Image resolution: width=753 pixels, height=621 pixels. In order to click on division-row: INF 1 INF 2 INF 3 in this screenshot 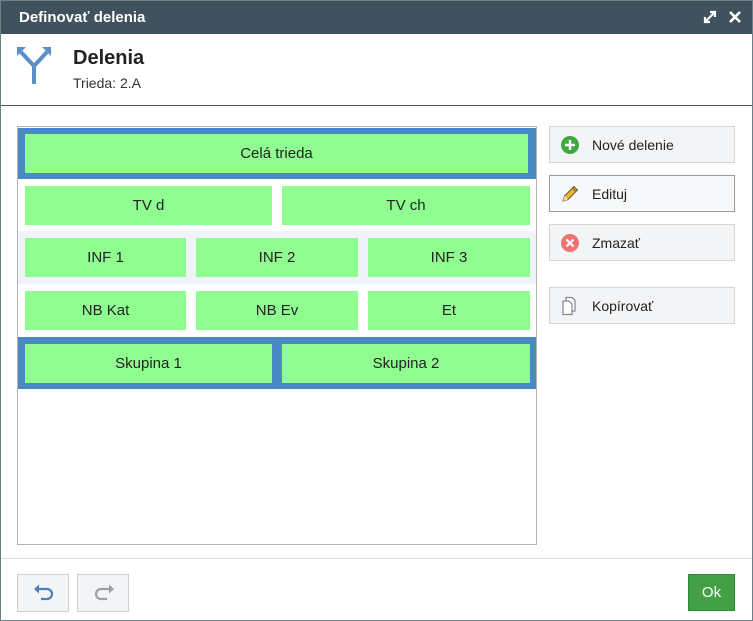, I will do `click(277, 257)`.